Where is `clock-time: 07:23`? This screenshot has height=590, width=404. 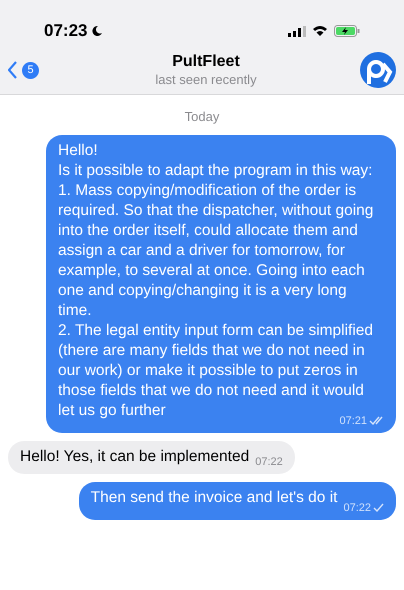 clock-time: 07:23 is located at coordinates (66, 31).